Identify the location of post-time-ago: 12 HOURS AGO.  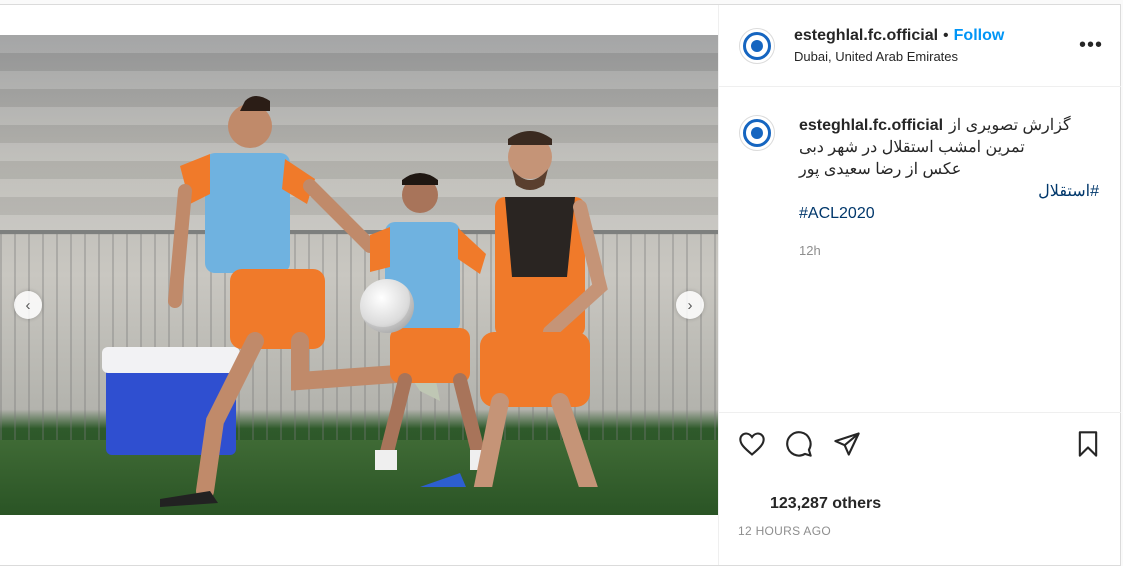
(784, 531).